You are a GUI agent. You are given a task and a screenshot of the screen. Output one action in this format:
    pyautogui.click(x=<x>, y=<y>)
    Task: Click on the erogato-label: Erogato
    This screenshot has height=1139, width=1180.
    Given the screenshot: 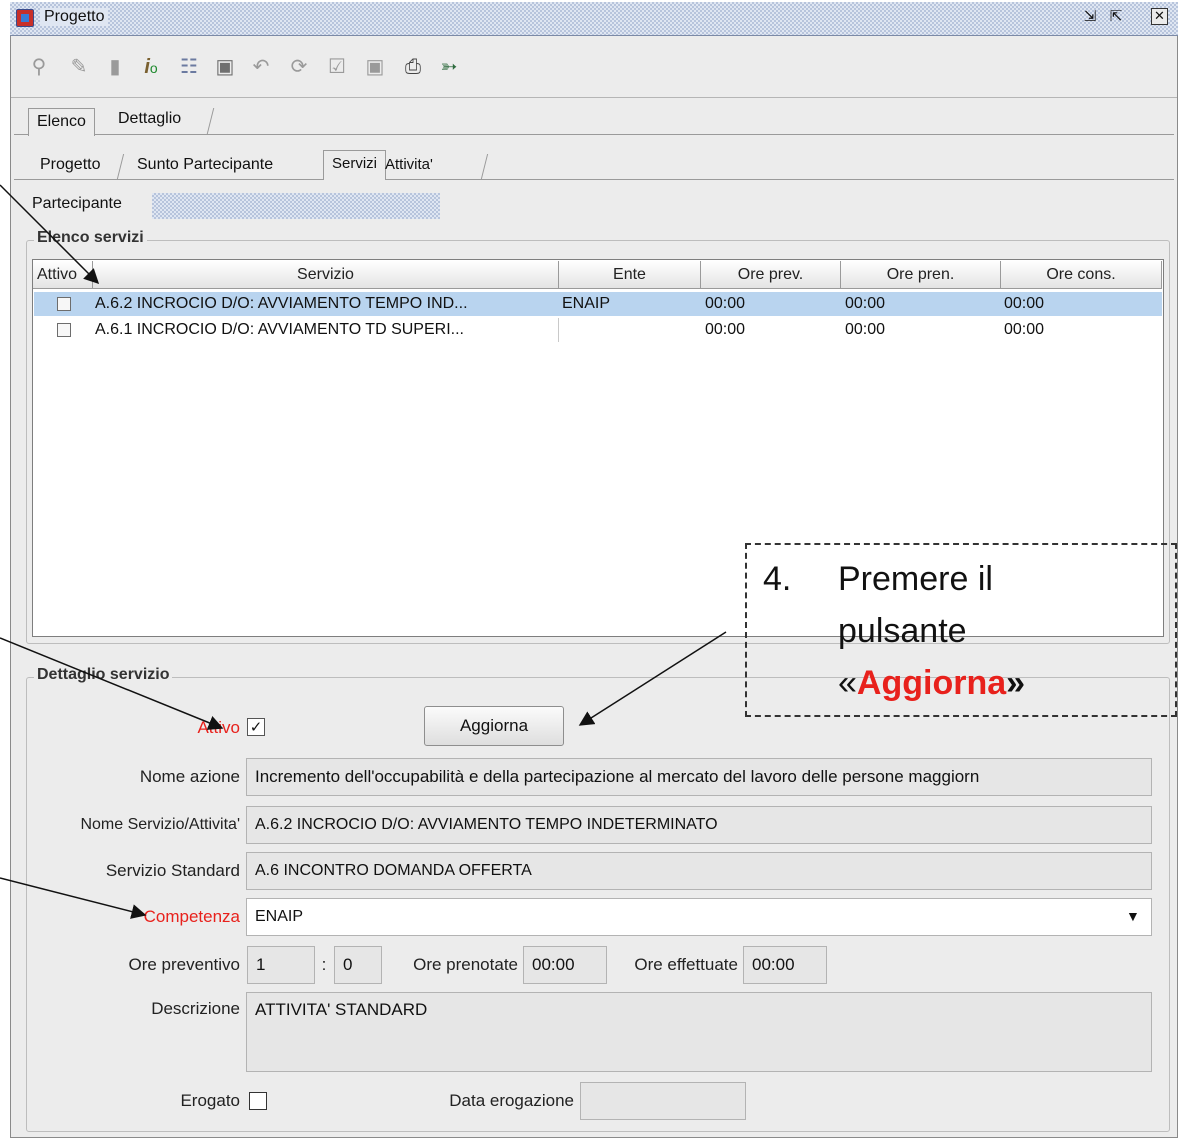 What is the action you would take?
    pyautogui.click(x=210, y=1100)
    